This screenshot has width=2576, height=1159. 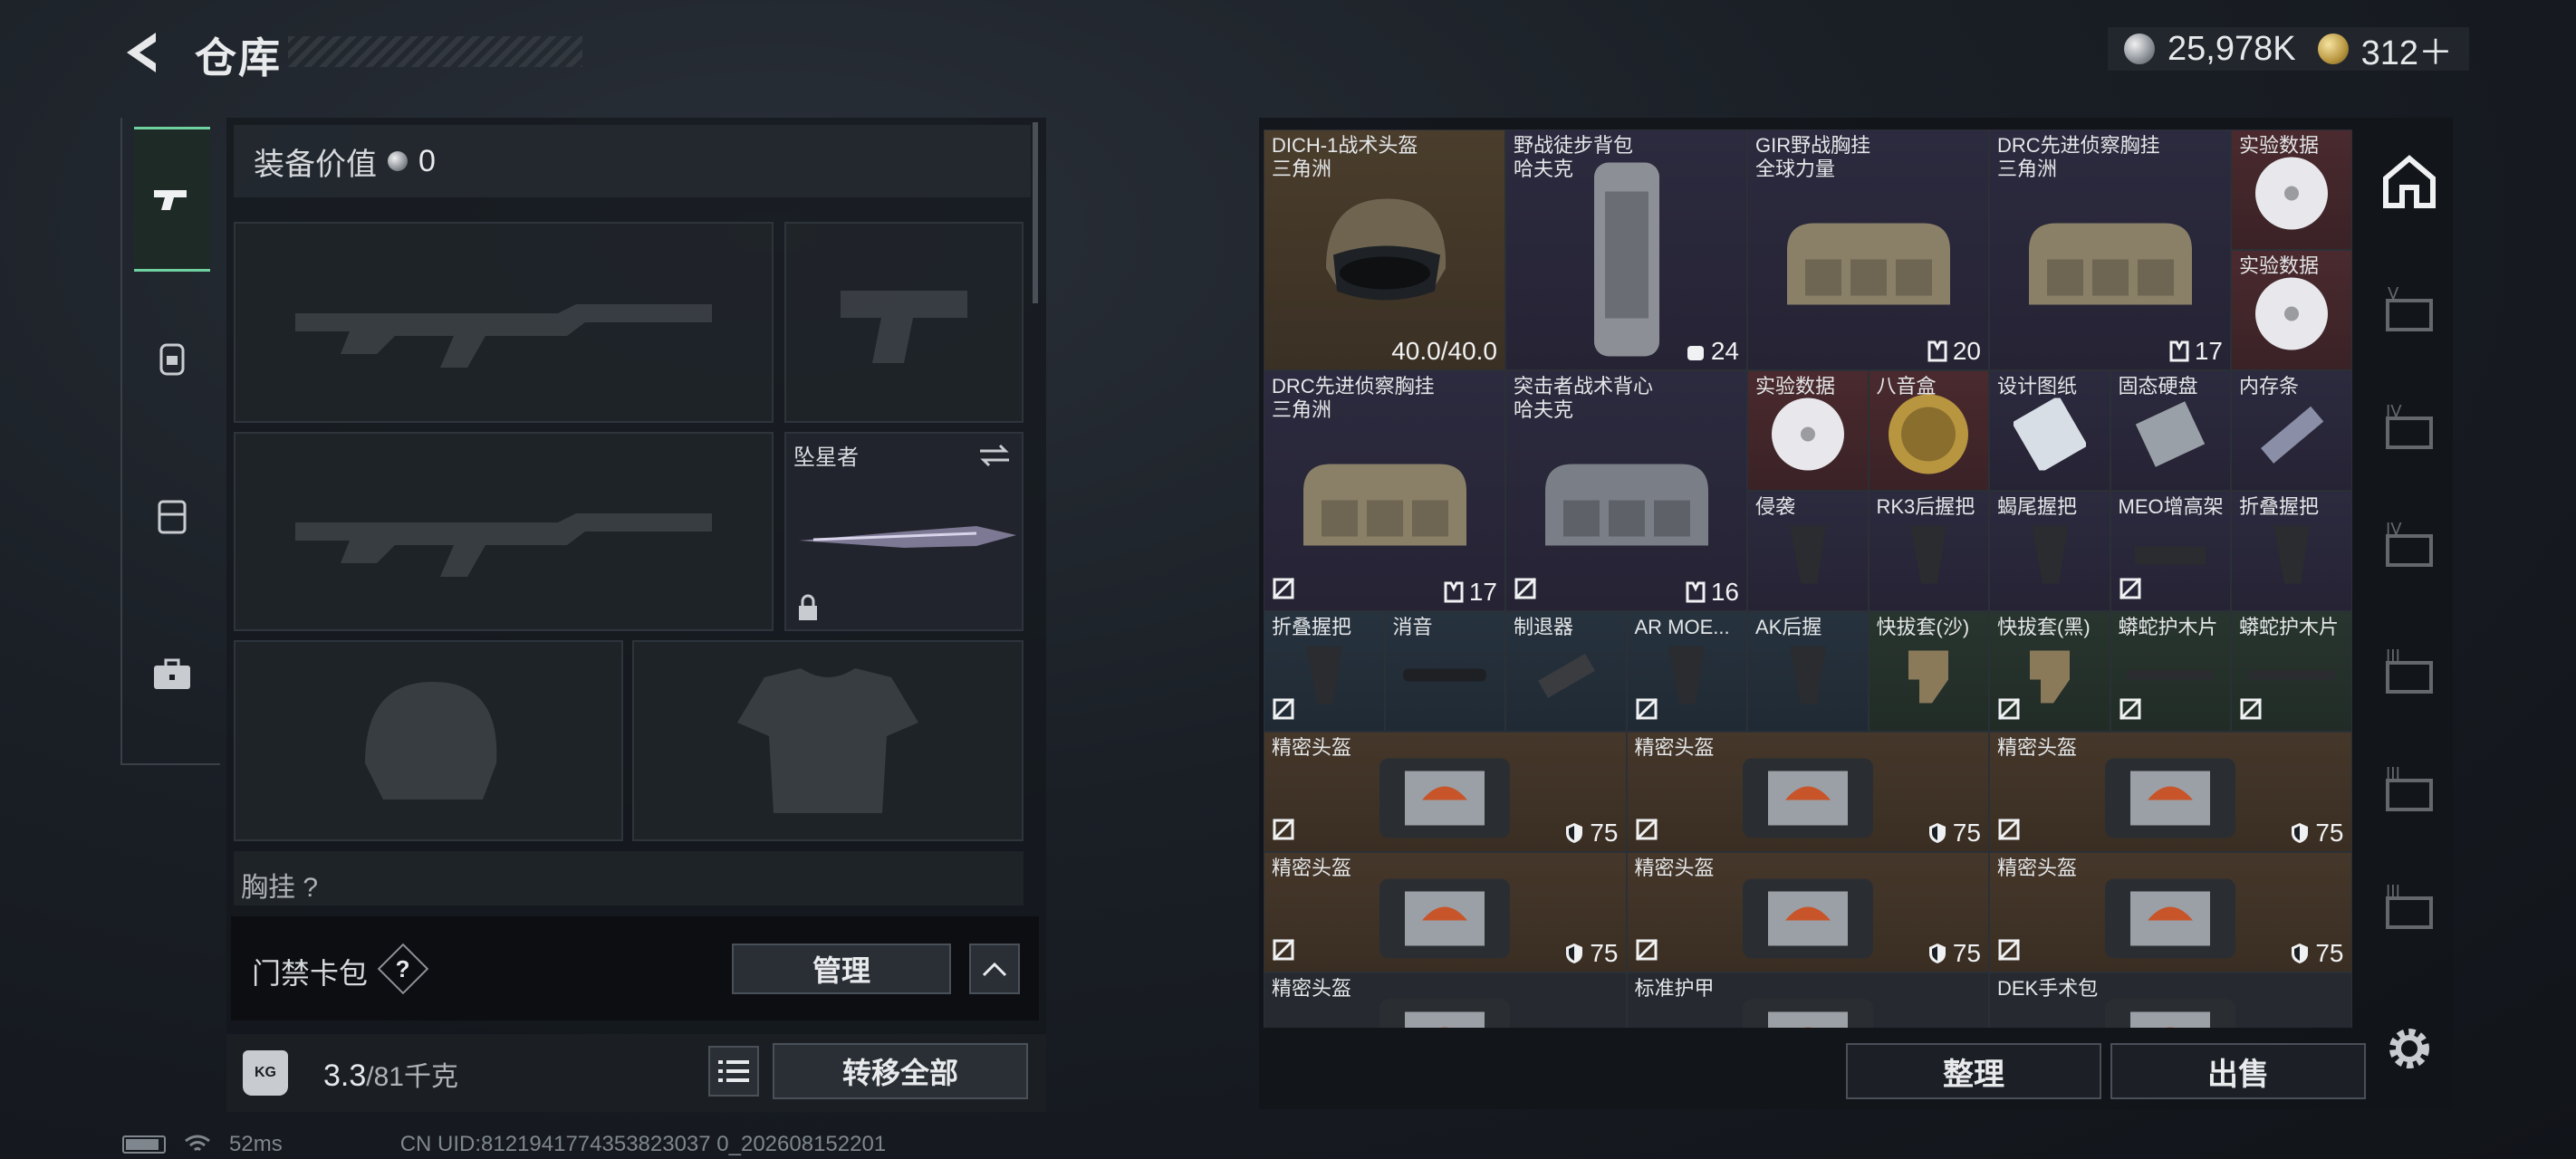 What do you see at coordinates (2049, 672) in the screenshot?
I see `stash-item: 快拔套(黑)` at bounding box center [2049, 672].